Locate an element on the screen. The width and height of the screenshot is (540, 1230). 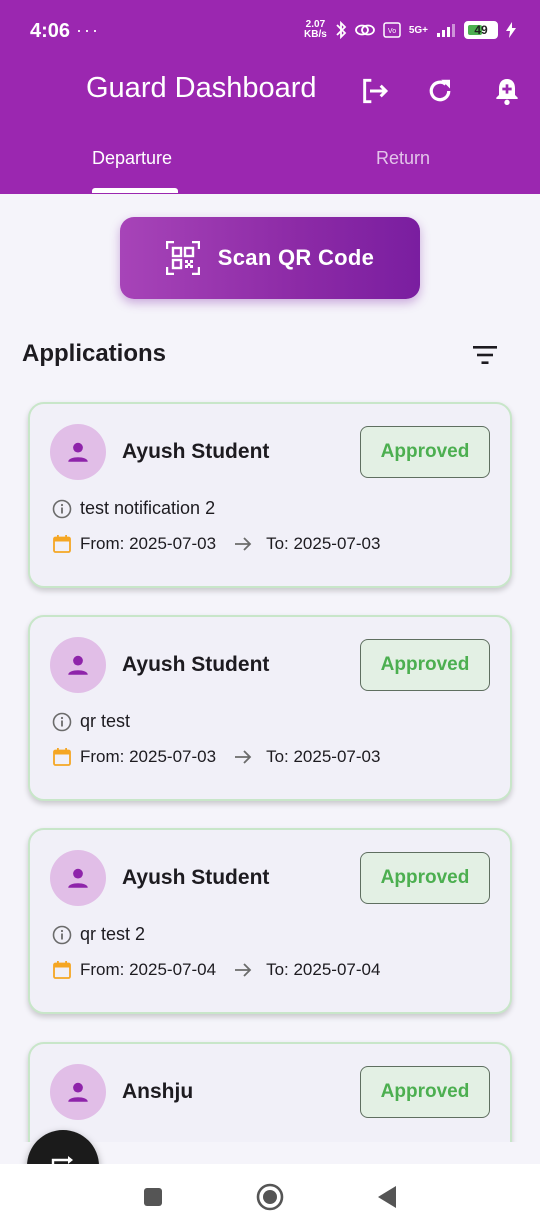
applicant-name: Anshju is located at coordinates (158, 1091).